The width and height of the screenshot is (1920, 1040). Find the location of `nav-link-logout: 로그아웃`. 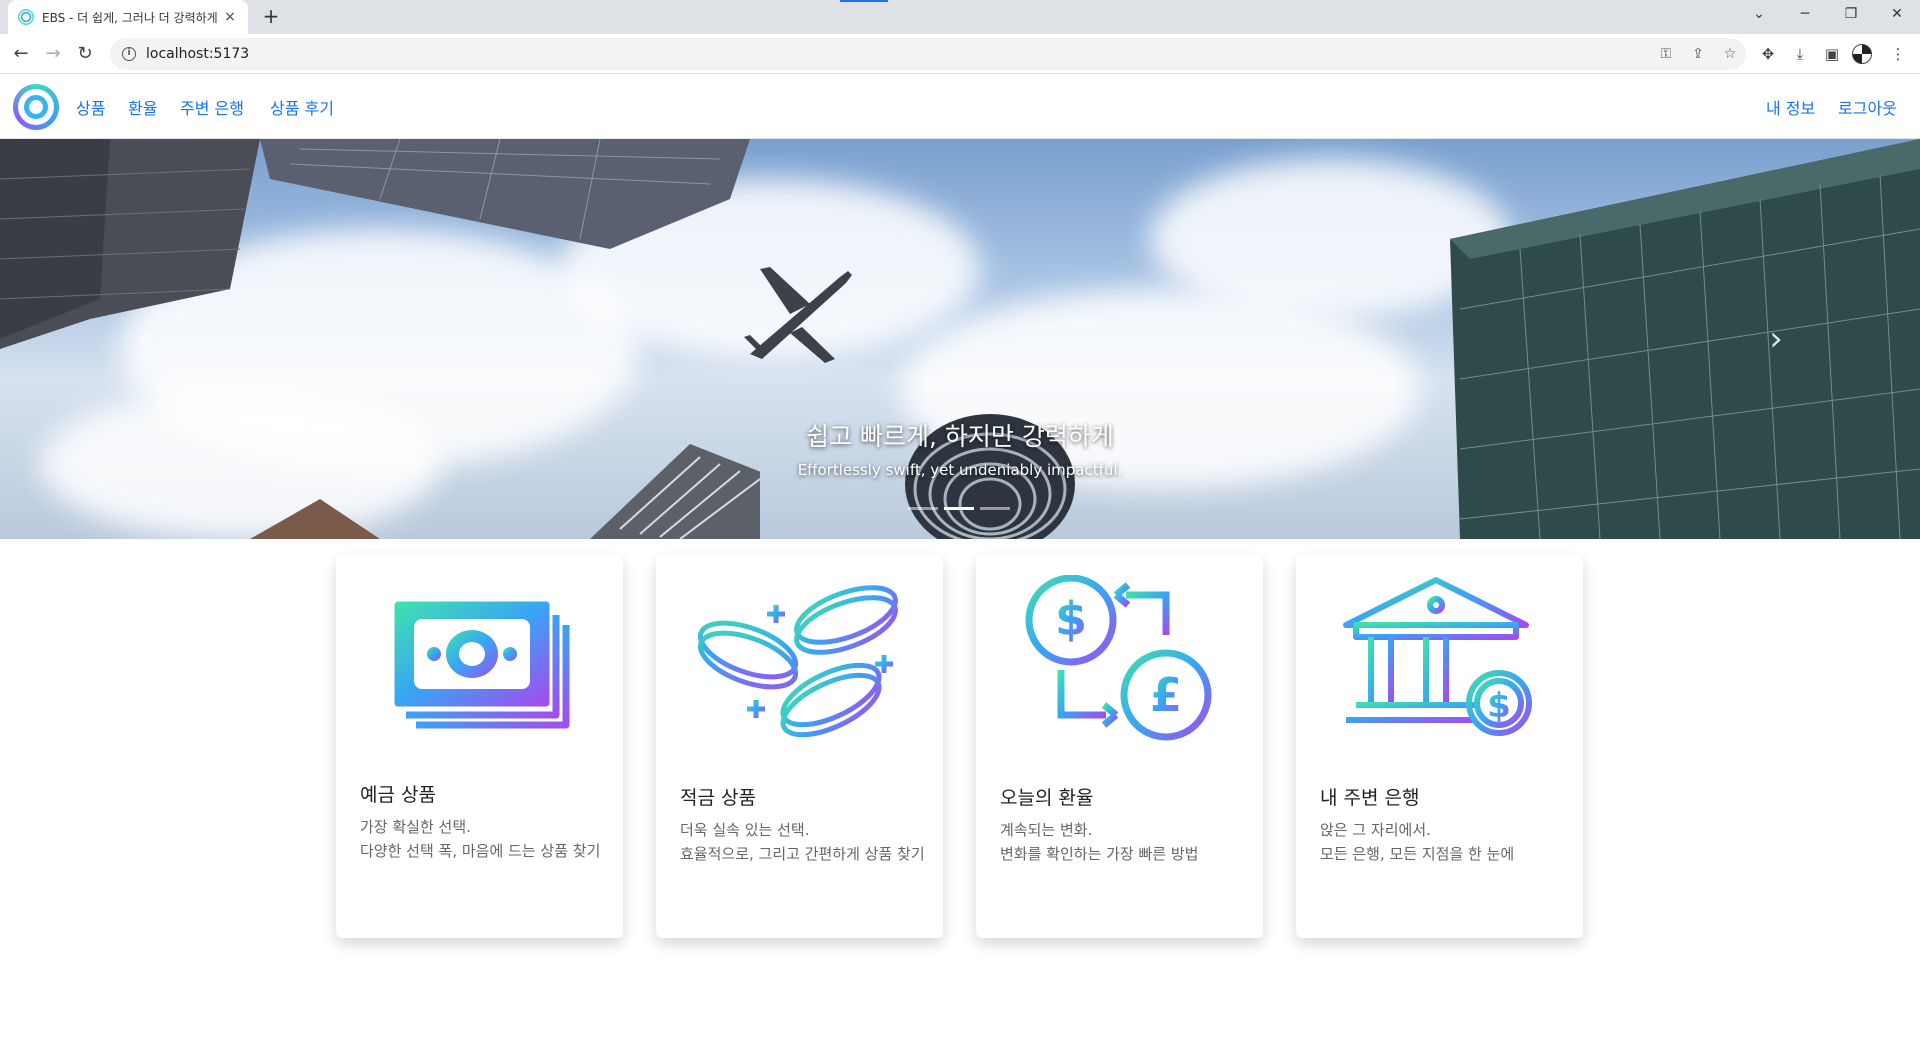

nav-link-logout: 로그아웃 is located at coordinates (1867, 107).